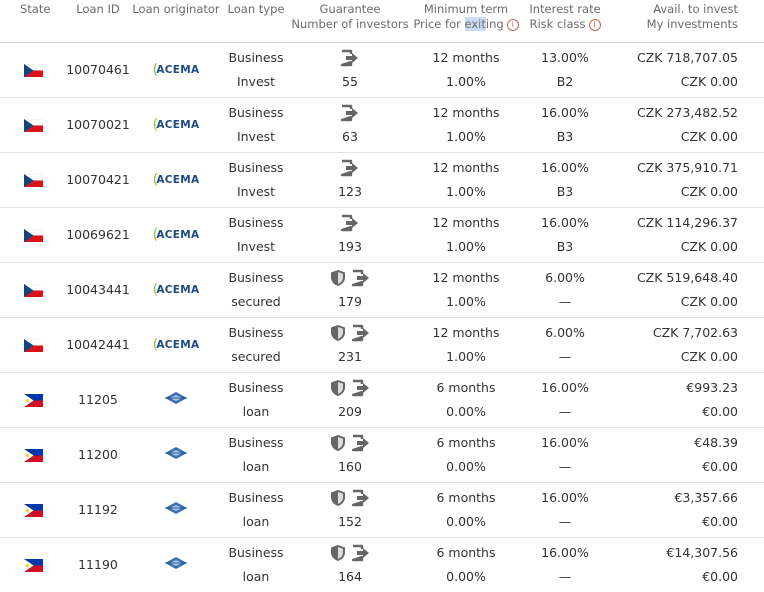  I want to click on header-avail: Avail. to invest, so click(695, 9).